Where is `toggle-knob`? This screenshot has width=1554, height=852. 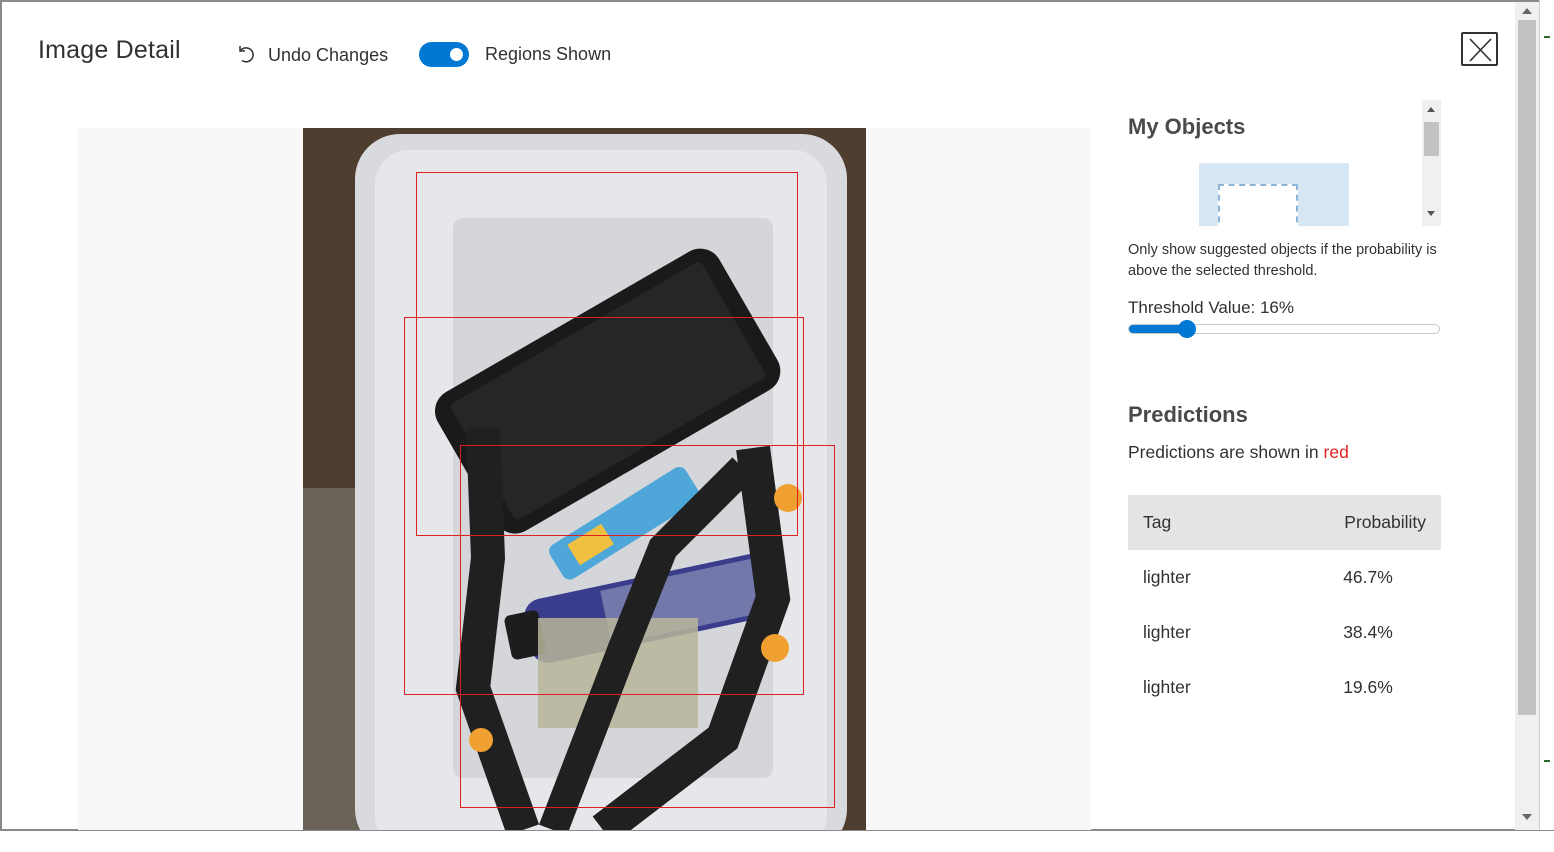 toggle-knob is located at coordinates (456, 54).